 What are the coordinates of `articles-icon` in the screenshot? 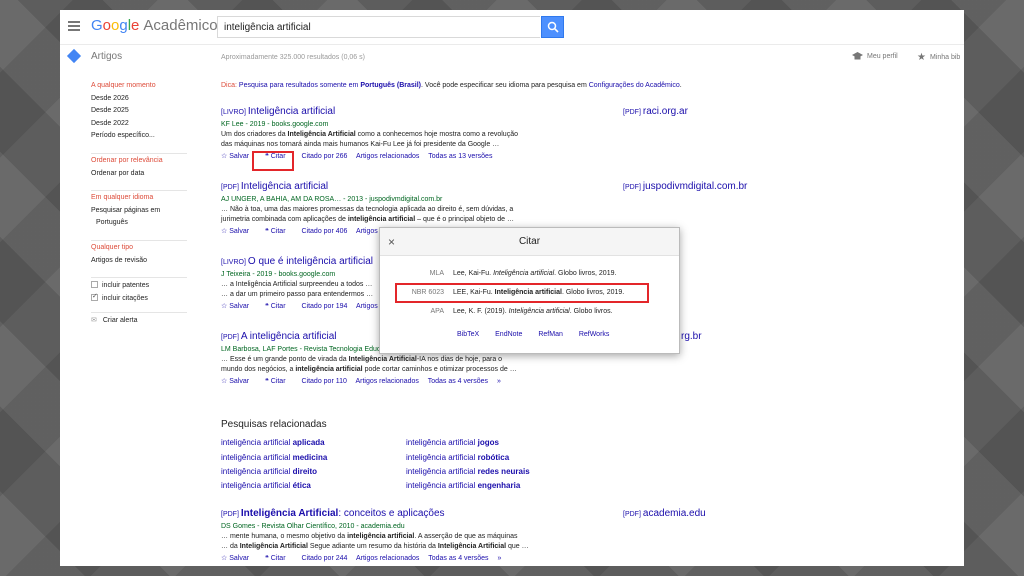 It's located at (74, 56).